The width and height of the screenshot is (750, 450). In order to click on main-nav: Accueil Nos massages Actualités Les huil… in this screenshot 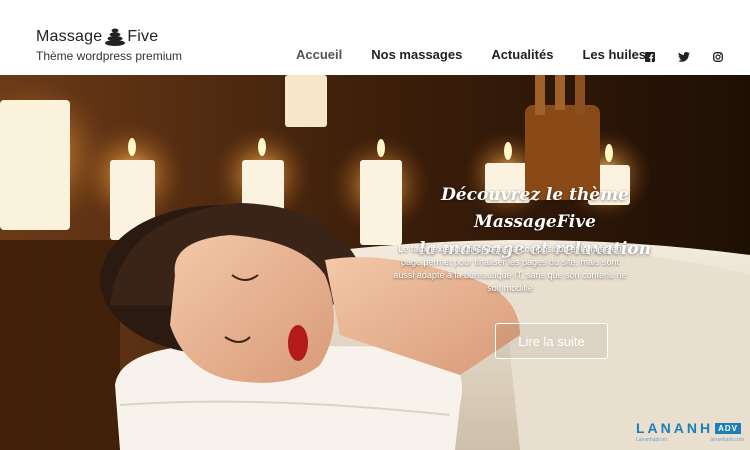, I will do `click(485, 54)`.